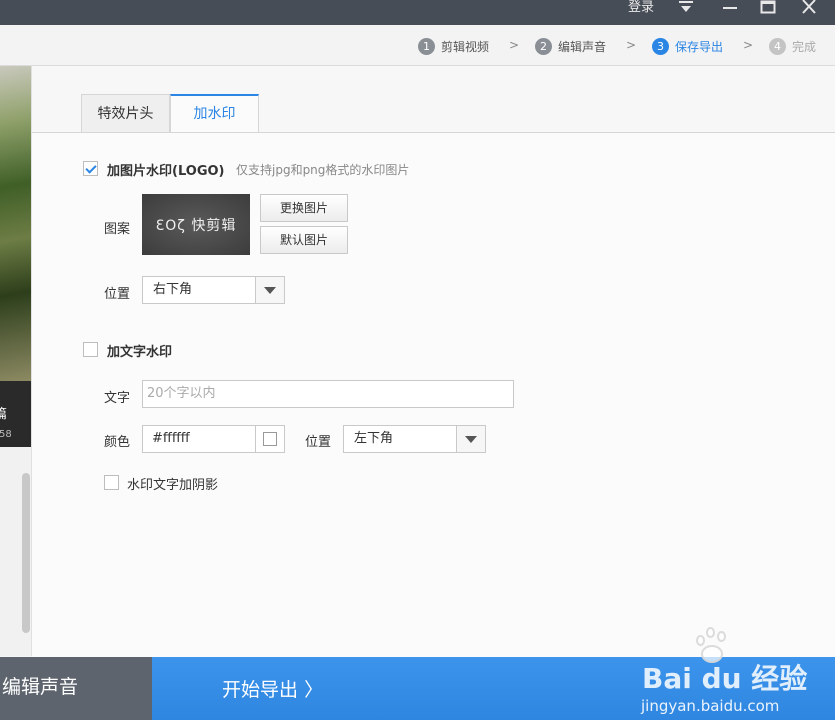 Image resolution: width=835 pixels, height=720 pixels. I want to click on clip-thumbnail, so click(15, 223).